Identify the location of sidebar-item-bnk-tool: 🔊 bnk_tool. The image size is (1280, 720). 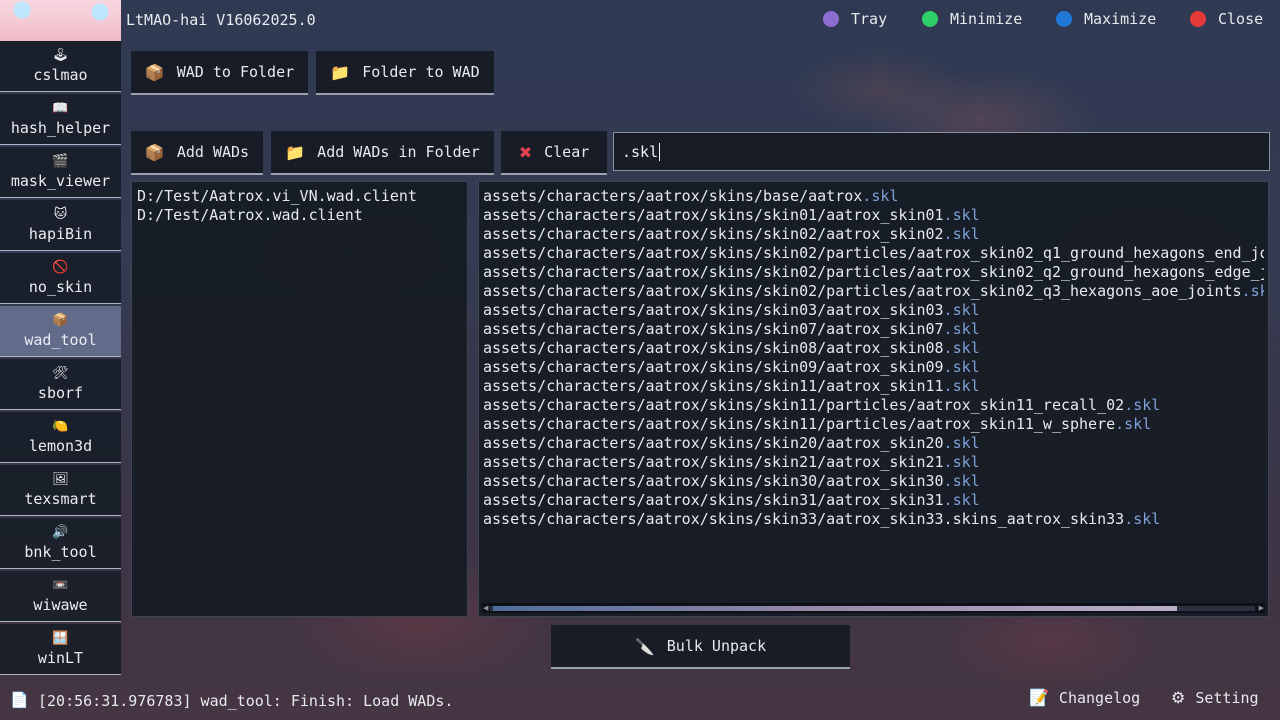
(60, 543).